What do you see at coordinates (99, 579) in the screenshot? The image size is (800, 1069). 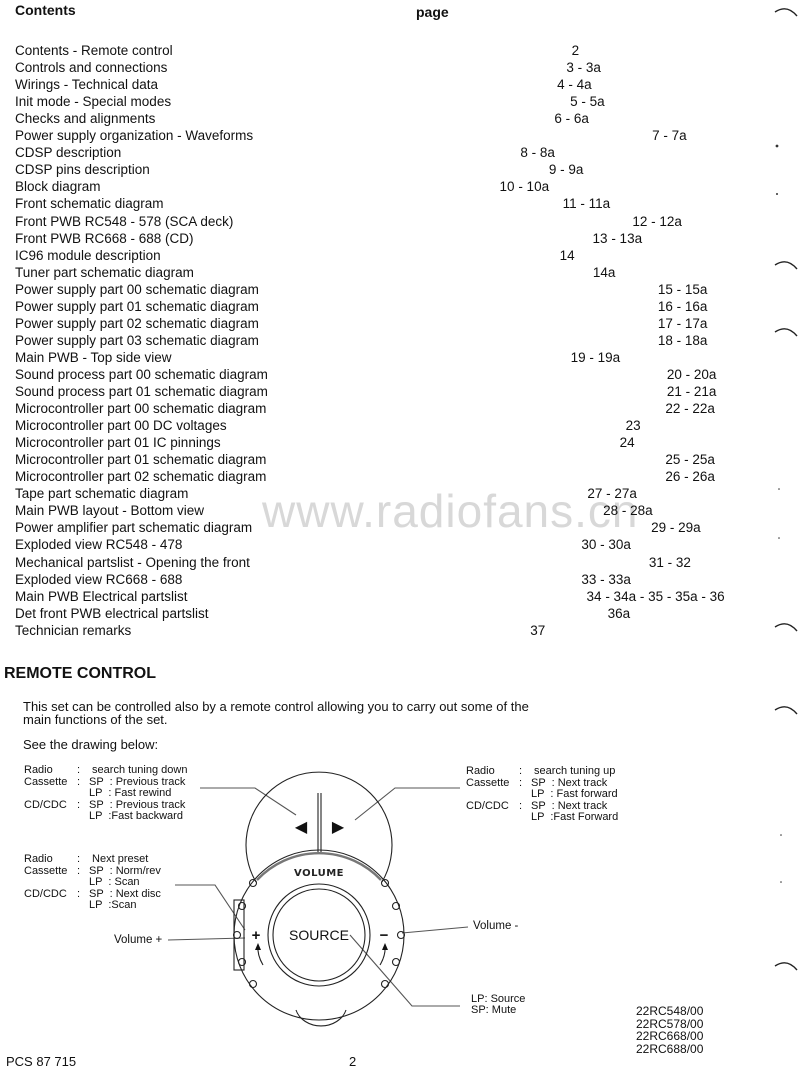 I see `toc-entry-title: Exploded view RC668 - 688` at bounding box center [99, 579].